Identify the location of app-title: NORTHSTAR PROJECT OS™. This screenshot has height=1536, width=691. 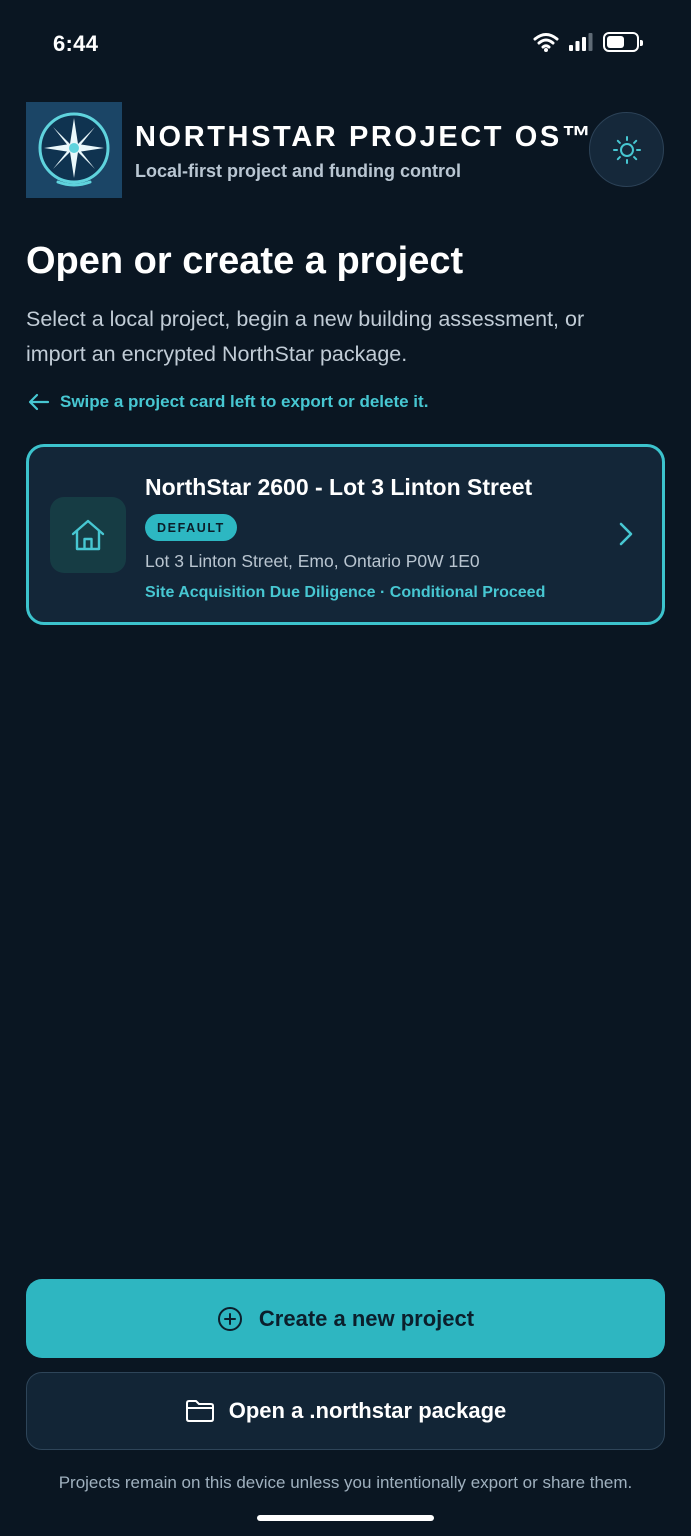
(364, 137).